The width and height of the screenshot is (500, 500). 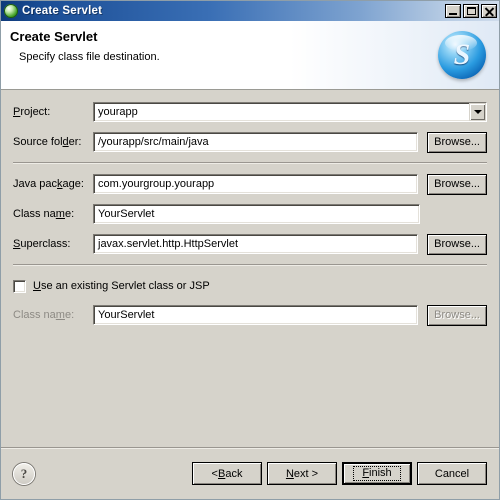 I want to click on window-title: Create Servlet, so click(x=62, y=11).